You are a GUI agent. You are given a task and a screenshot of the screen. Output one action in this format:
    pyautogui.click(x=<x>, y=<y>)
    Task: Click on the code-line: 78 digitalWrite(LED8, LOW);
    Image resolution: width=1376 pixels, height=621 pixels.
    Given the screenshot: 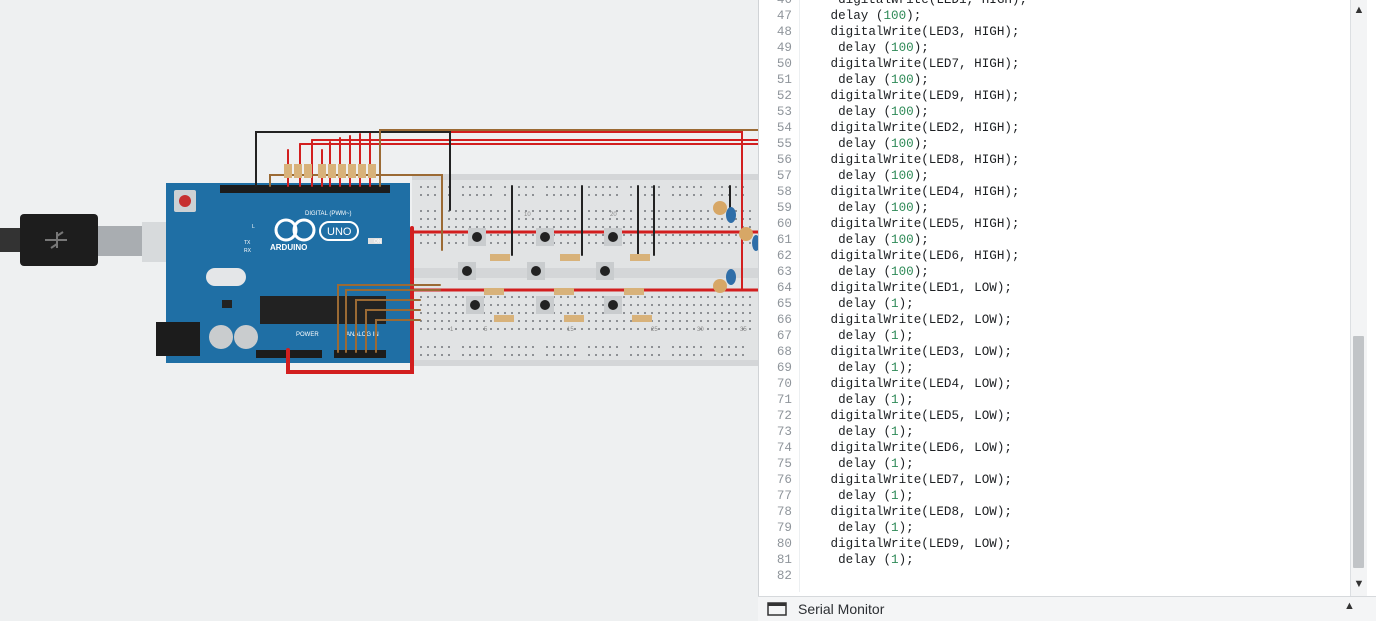 What is the action you would take?
    pyautogui.click(x=1054, y=512)
    